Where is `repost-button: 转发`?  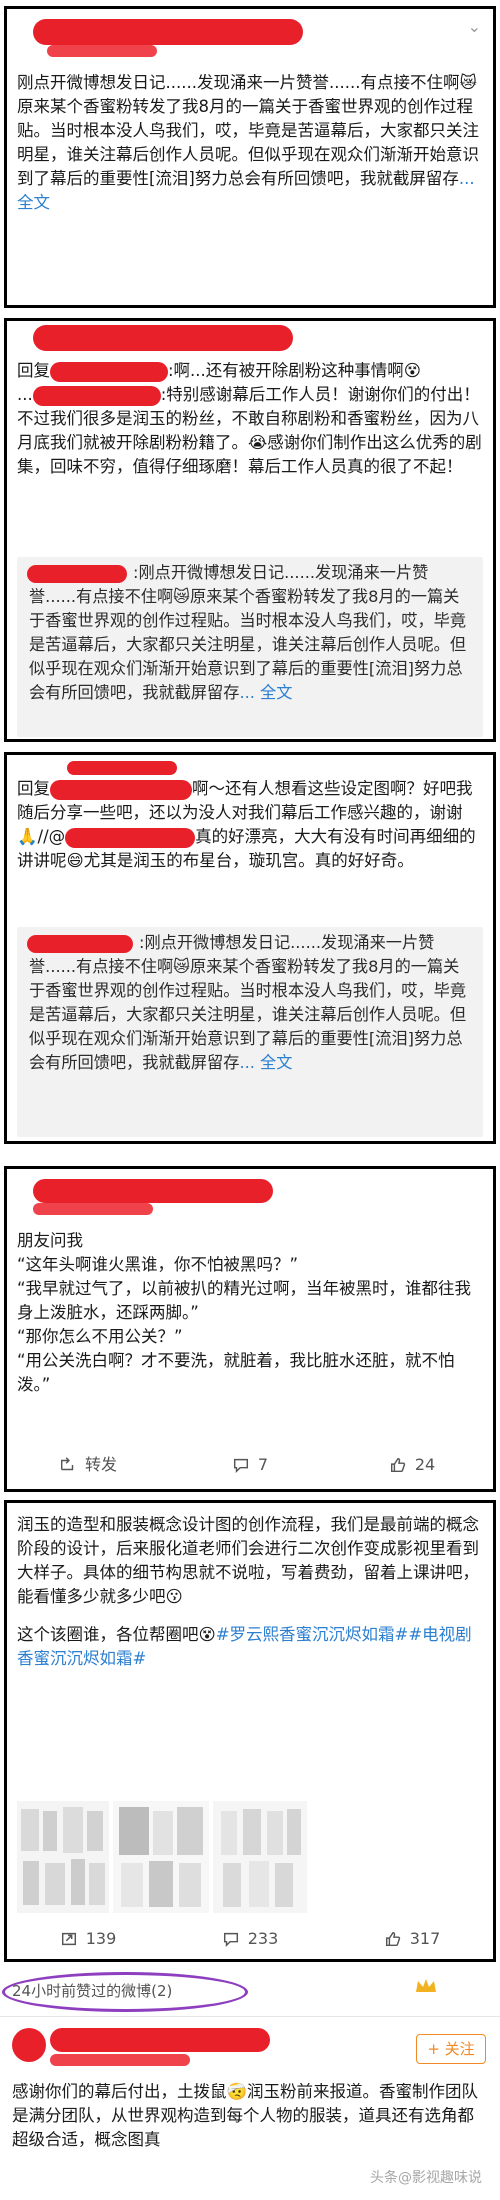
repost-button: 转发 is located at coordinates (88, 1465).